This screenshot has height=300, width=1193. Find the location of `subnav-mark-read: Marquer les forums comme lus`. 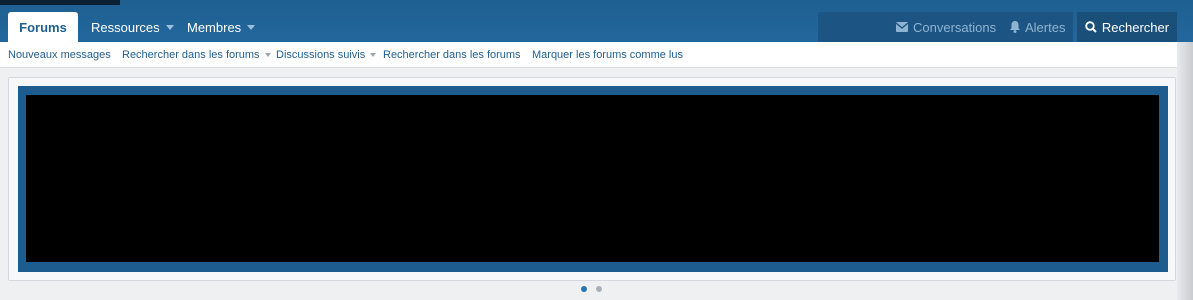

subnav-mark-read: Marquer les forums comme lus is located at coordinates (607, 55).